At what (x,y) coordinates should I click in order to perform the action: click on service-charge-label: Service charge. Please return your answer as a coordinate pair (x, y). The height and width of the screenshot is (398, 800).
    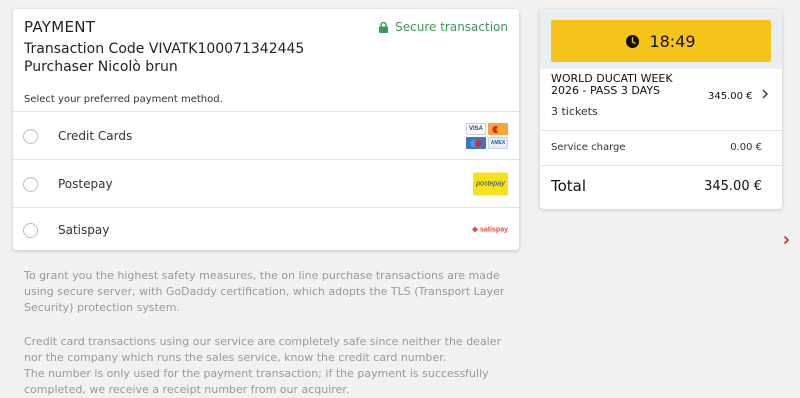
    Looking at the image, I should click on (588, 147).